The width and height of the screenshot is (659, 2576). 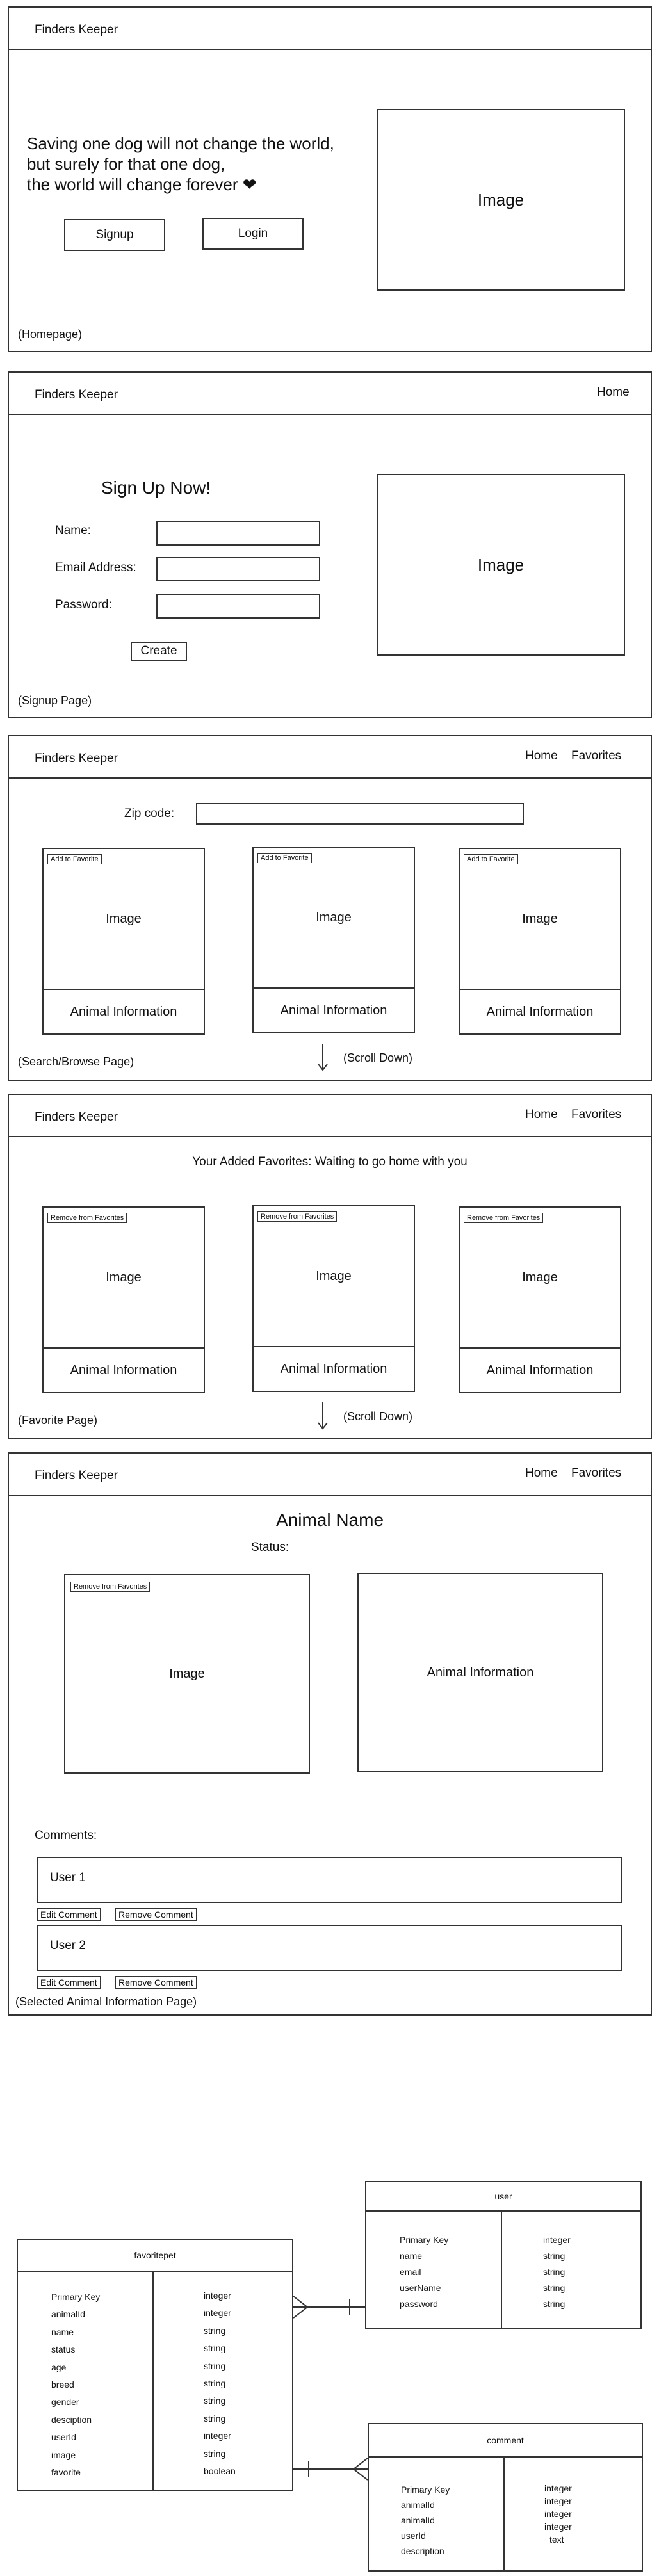 I want to click on relationship-favoritepet-user, so click(x=329, y=2307).